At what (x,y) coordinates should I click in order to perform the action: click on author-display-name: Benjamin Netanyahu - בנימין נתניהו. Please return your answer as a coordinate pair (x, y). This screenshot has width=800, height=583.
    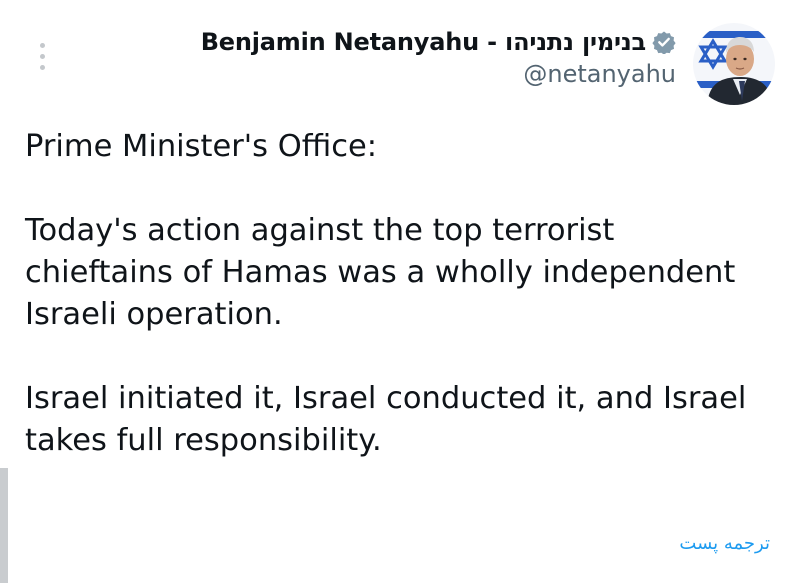
    Looking at the image, I should click on (424, 42).